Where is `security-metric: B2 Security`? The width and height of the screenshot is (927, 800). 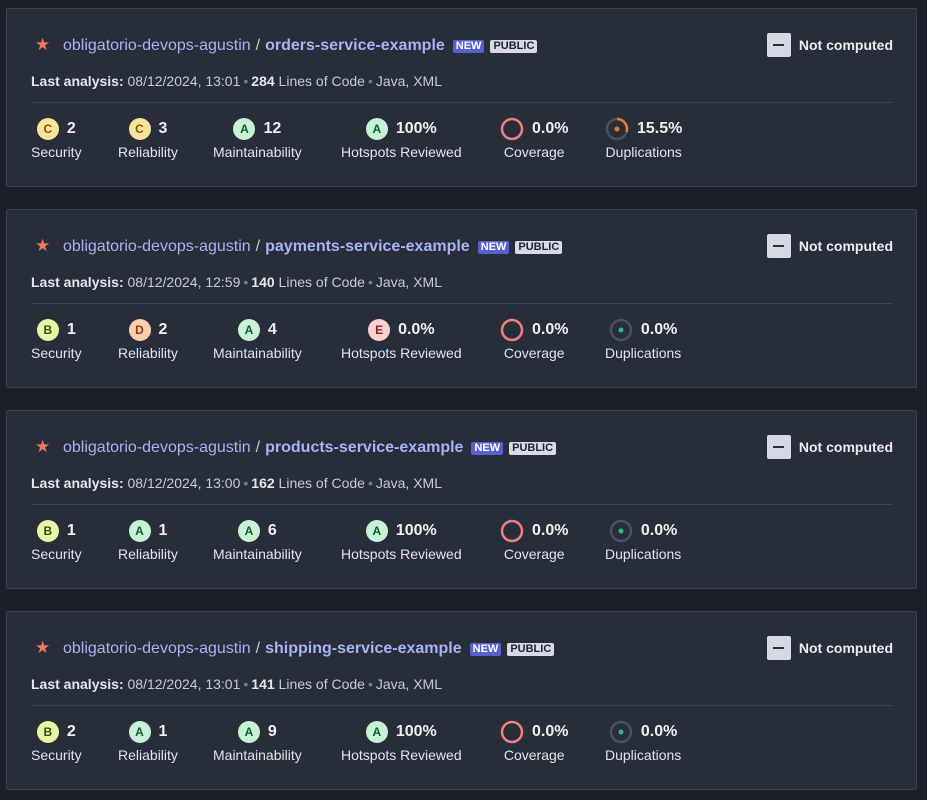 security-metric: B2 Security is located at coordinates (56, 741).